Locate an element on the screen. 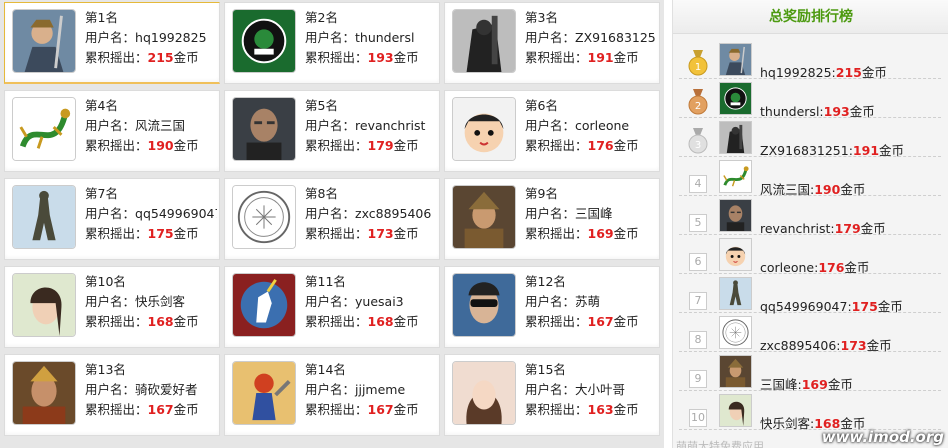 Image resolution: width=948 pixels, height=448 pixels. rank-label: 第6名 is located at coordinates (541, 105).